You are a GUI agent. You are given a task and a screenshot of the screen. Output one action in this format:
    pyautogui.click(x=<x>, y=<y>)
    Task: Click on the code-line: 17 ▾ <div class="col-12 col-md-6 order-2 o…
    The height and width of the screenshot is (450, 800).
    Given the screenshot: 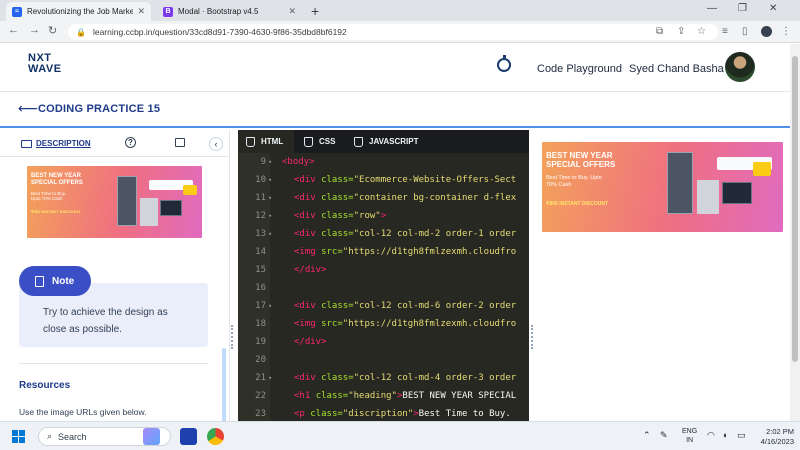 What is the action you would take?
    pyautogui.click(x=383, y=306)
    